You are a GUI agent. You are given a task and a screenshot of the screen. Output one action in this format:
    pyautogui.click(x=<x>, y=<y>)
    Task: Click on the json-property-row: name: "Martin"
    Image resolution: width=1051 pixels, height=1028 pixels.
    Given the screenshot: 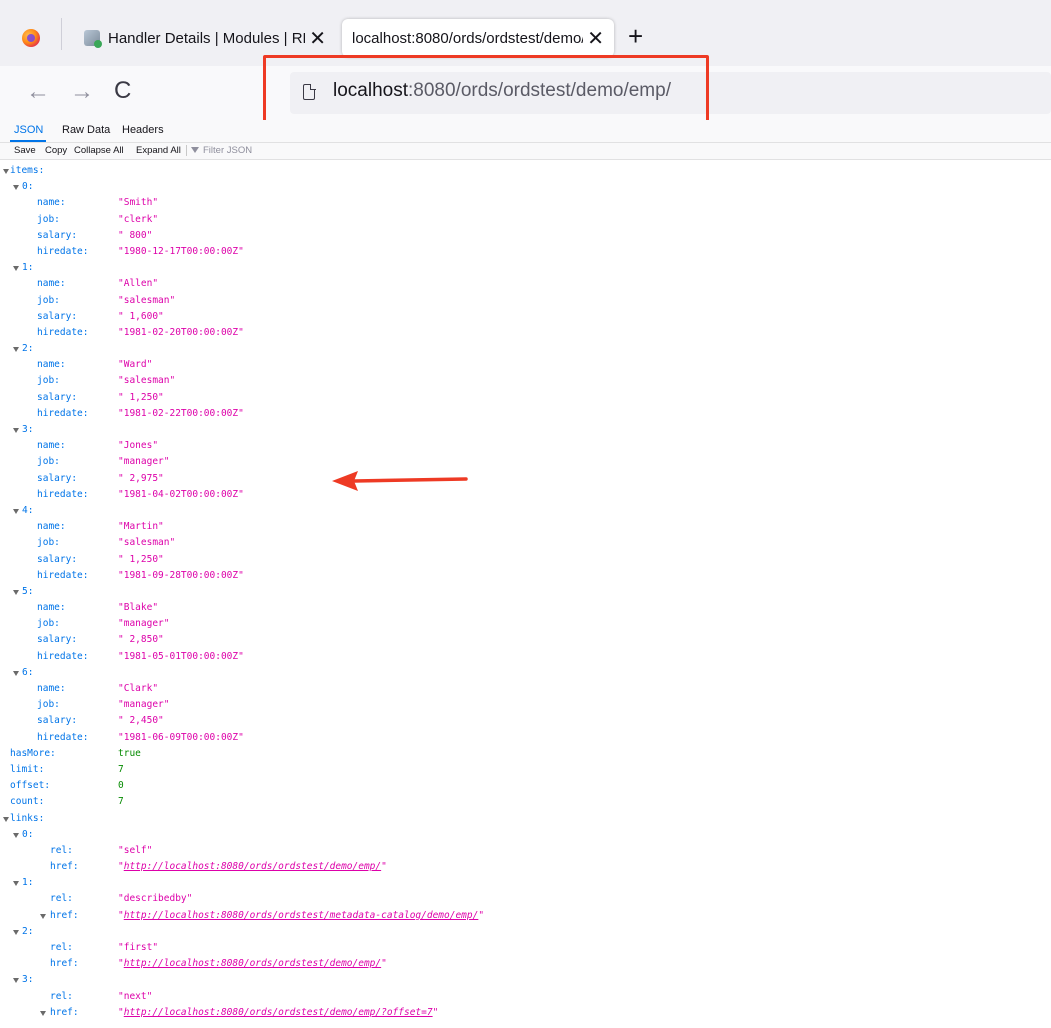 What is the action you would take?
    pyautogui.click(x=525, y=527)
    